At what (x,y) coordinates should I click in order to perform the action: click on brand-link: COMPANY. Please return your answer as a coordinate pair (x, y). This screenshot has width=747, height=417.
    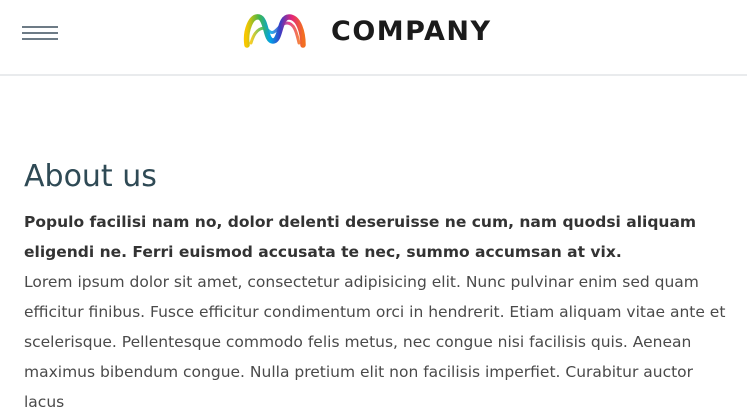
    Looking at the image, I should click on (366, 31).